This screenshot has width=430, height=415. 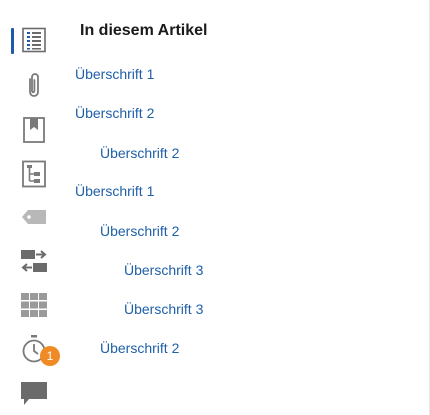 I want to click on side-rail: 1, so click(x=32, y=207).